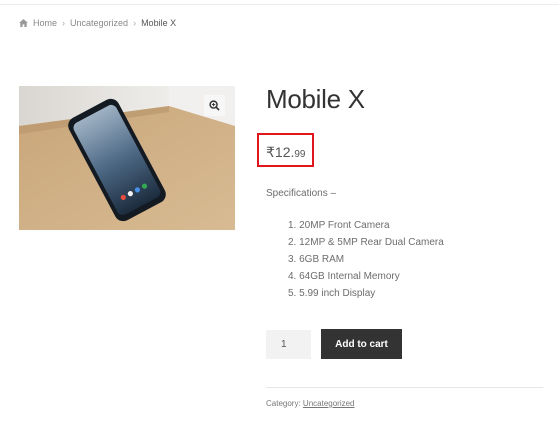 The image size is (559, 440). What do you see at coordinates (280, 152) in the screenshot?
I see `price-whole: ₹12.` at bounding box center [280, 152].